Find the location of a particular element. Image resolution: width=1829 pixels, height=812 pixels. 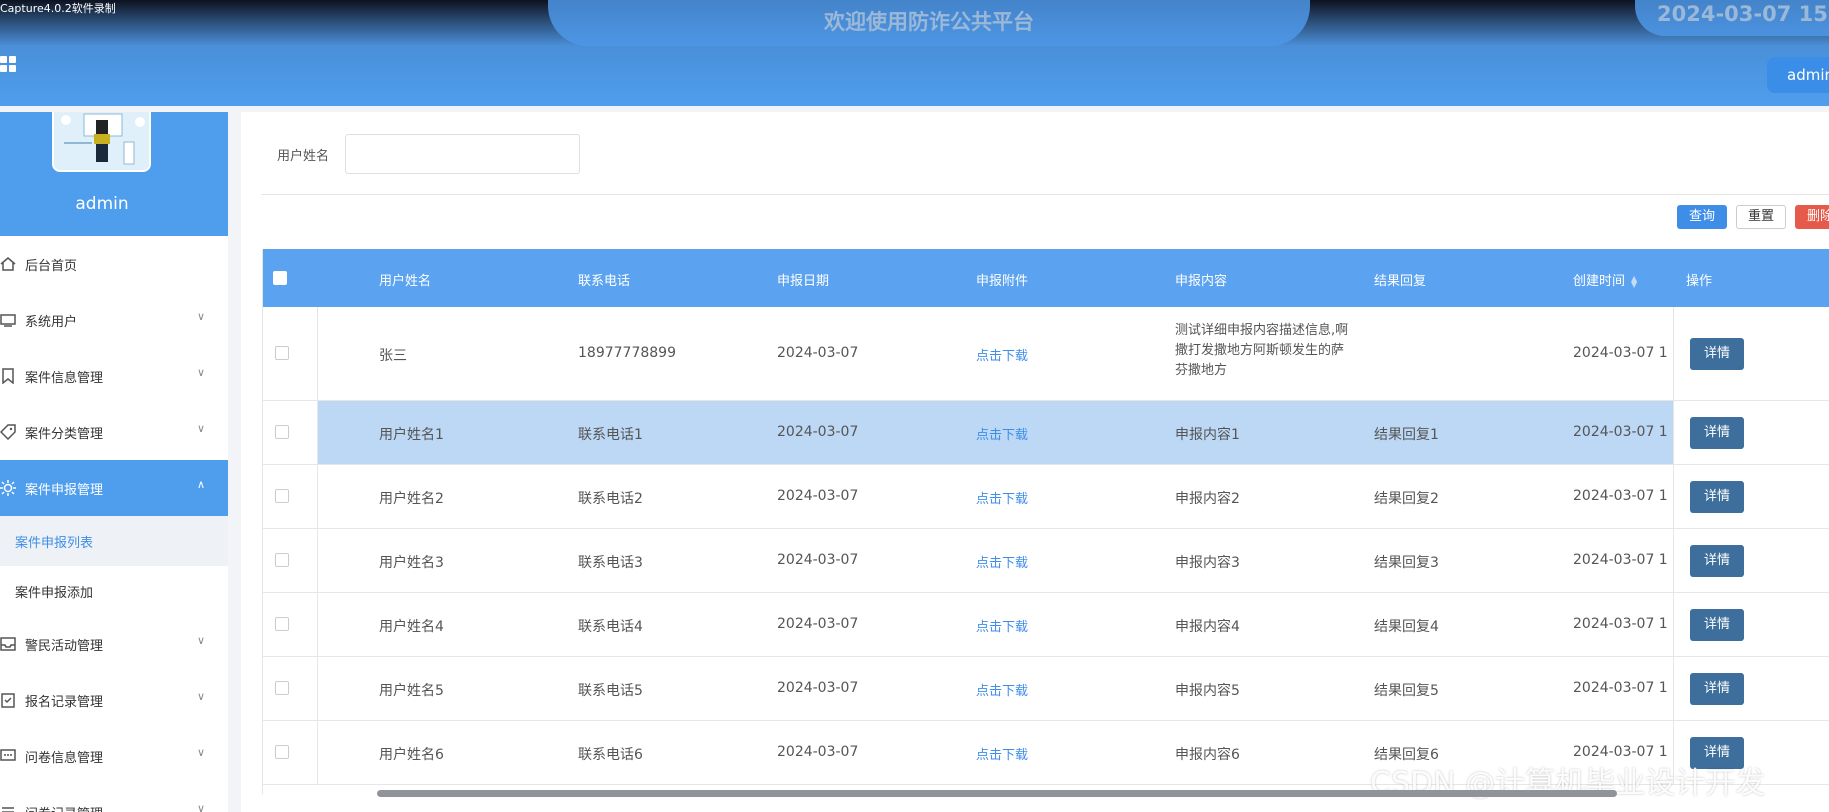

cell-phone: 联系电话4 is located at coordinates (610, 627).